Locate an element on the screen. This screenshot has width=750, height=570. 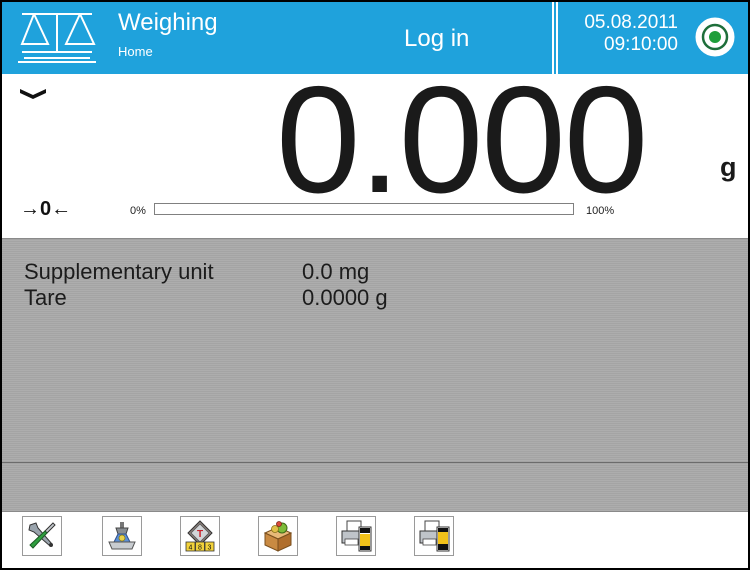
title-block: Weighing Home is located at coordinates (168, 35).